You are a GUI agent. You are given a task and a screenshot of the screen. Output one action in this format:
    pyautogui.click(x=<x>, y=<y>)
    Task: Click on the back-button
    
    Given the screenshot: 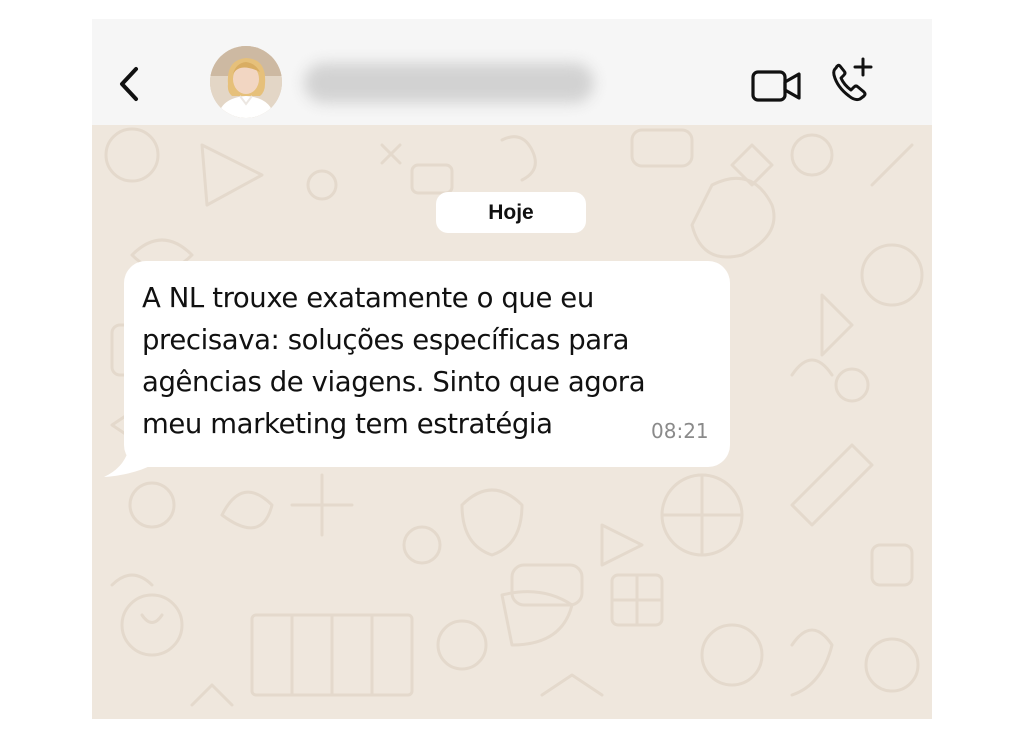 What is the action you would take?
    pyautogui.click(x=128, y=84)
    